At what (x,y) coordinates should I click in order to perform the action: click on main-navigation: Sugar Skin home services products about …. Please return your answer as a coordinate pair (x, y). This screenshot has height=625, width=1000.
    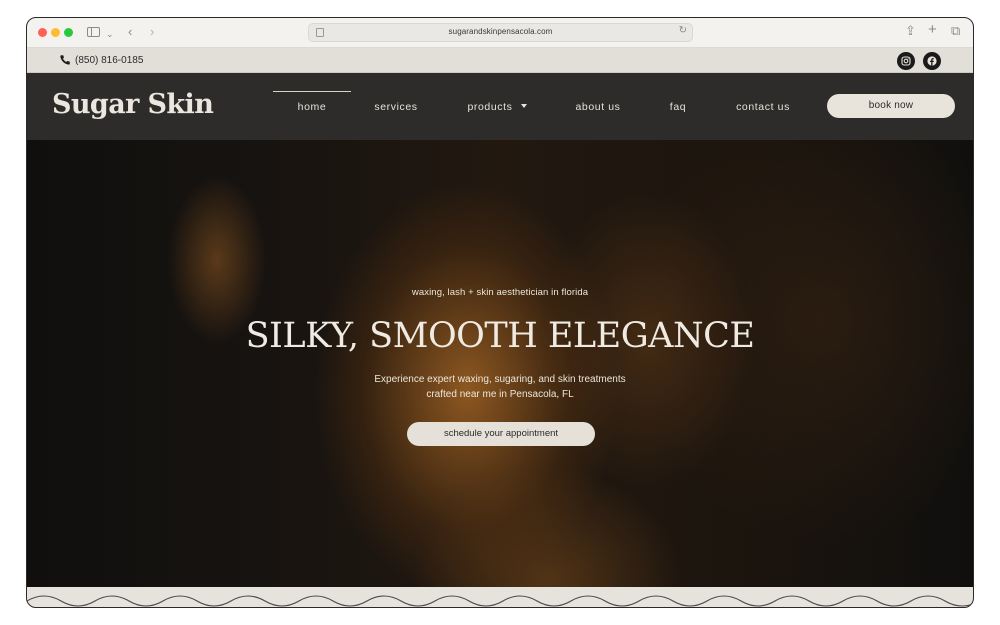
    Looking at the image, I should click on (500, 106).